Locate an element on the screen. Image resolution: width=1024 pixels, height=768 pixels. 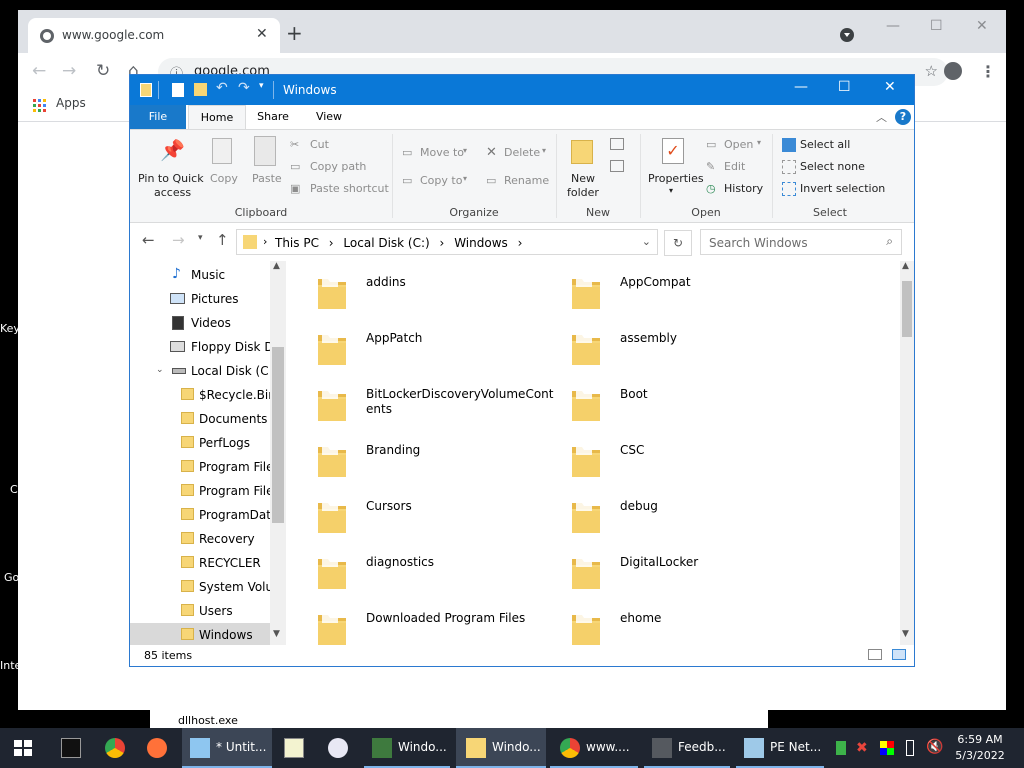
nav-item-music: ♪ Music is located at coordinates (200, 275).